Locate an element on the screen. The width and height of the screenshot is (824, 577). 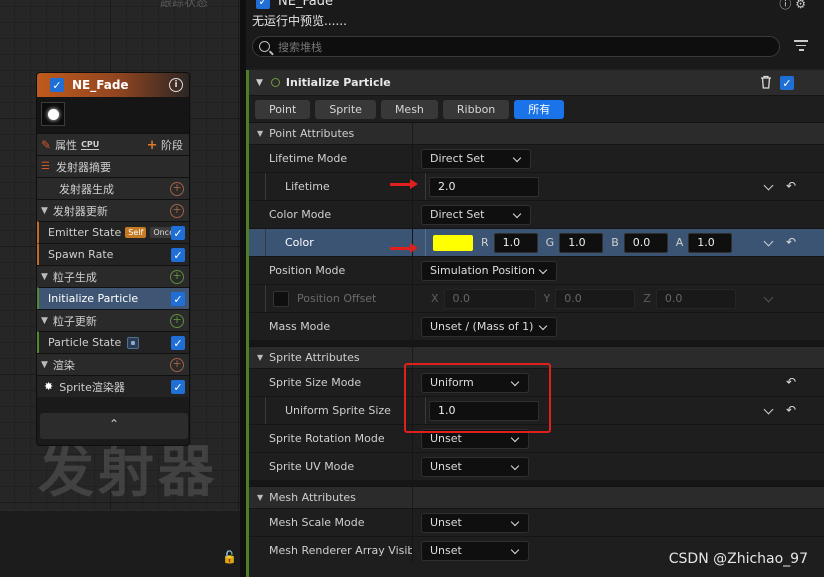
module-label: Particle State is located at coordinates (85, 342).